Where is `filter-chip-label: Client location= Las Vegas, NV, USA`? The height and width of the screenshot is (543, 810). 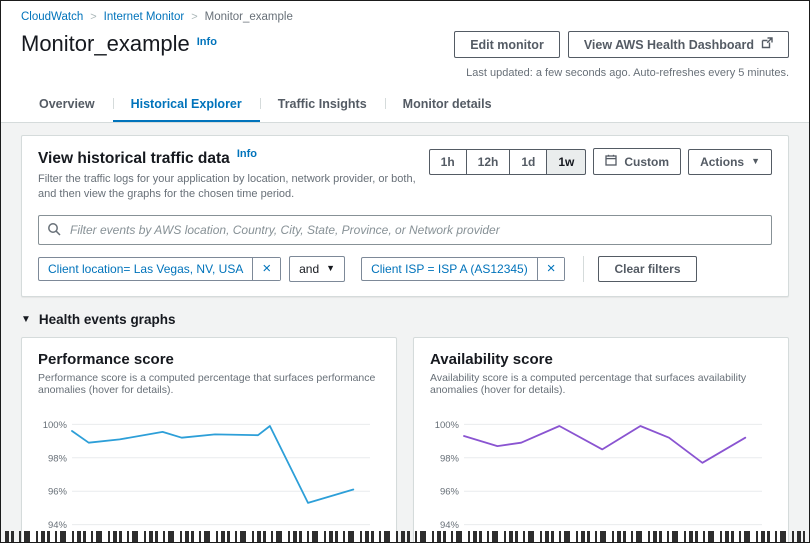
filter-chip-label: Client location= Las Vegas, NV, USA is located at coordinates (146, 268).